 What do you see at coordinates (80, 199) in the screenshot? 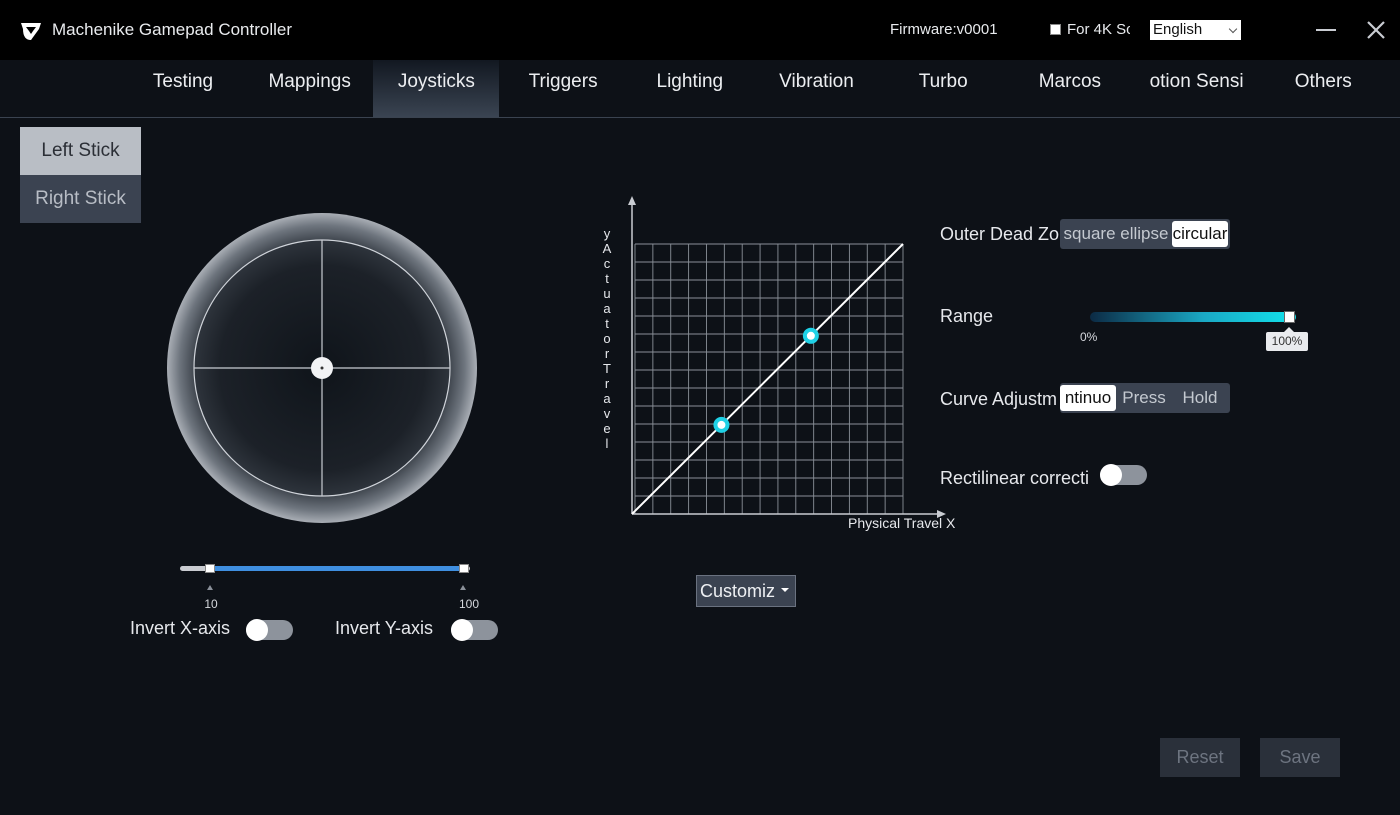
I see `right-stick-button: Right Stick` at bounding box center [80, 199].